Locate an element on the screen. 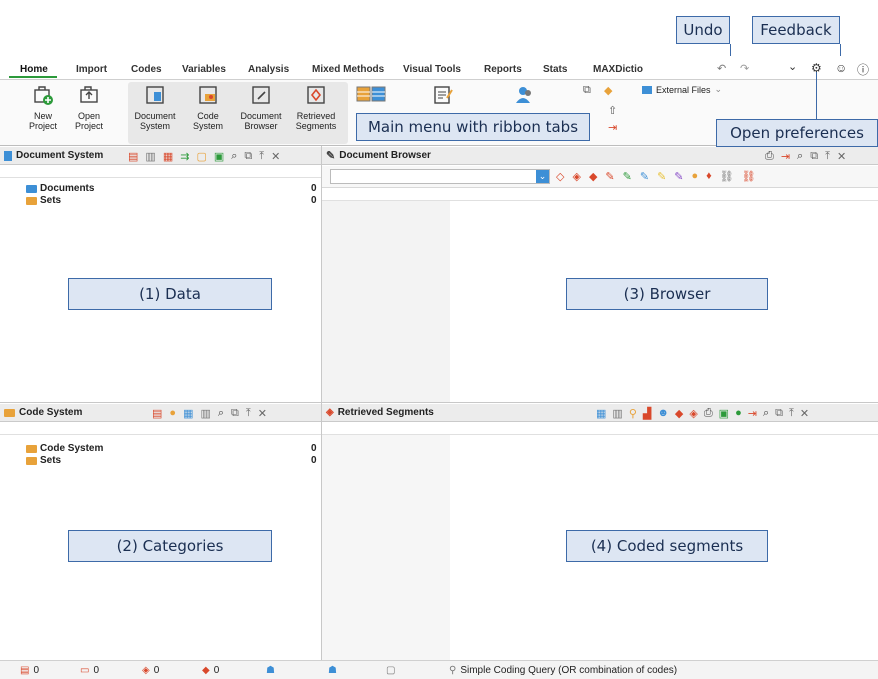  doc-group-icon: ▣ is located at coordinates (219, 156).